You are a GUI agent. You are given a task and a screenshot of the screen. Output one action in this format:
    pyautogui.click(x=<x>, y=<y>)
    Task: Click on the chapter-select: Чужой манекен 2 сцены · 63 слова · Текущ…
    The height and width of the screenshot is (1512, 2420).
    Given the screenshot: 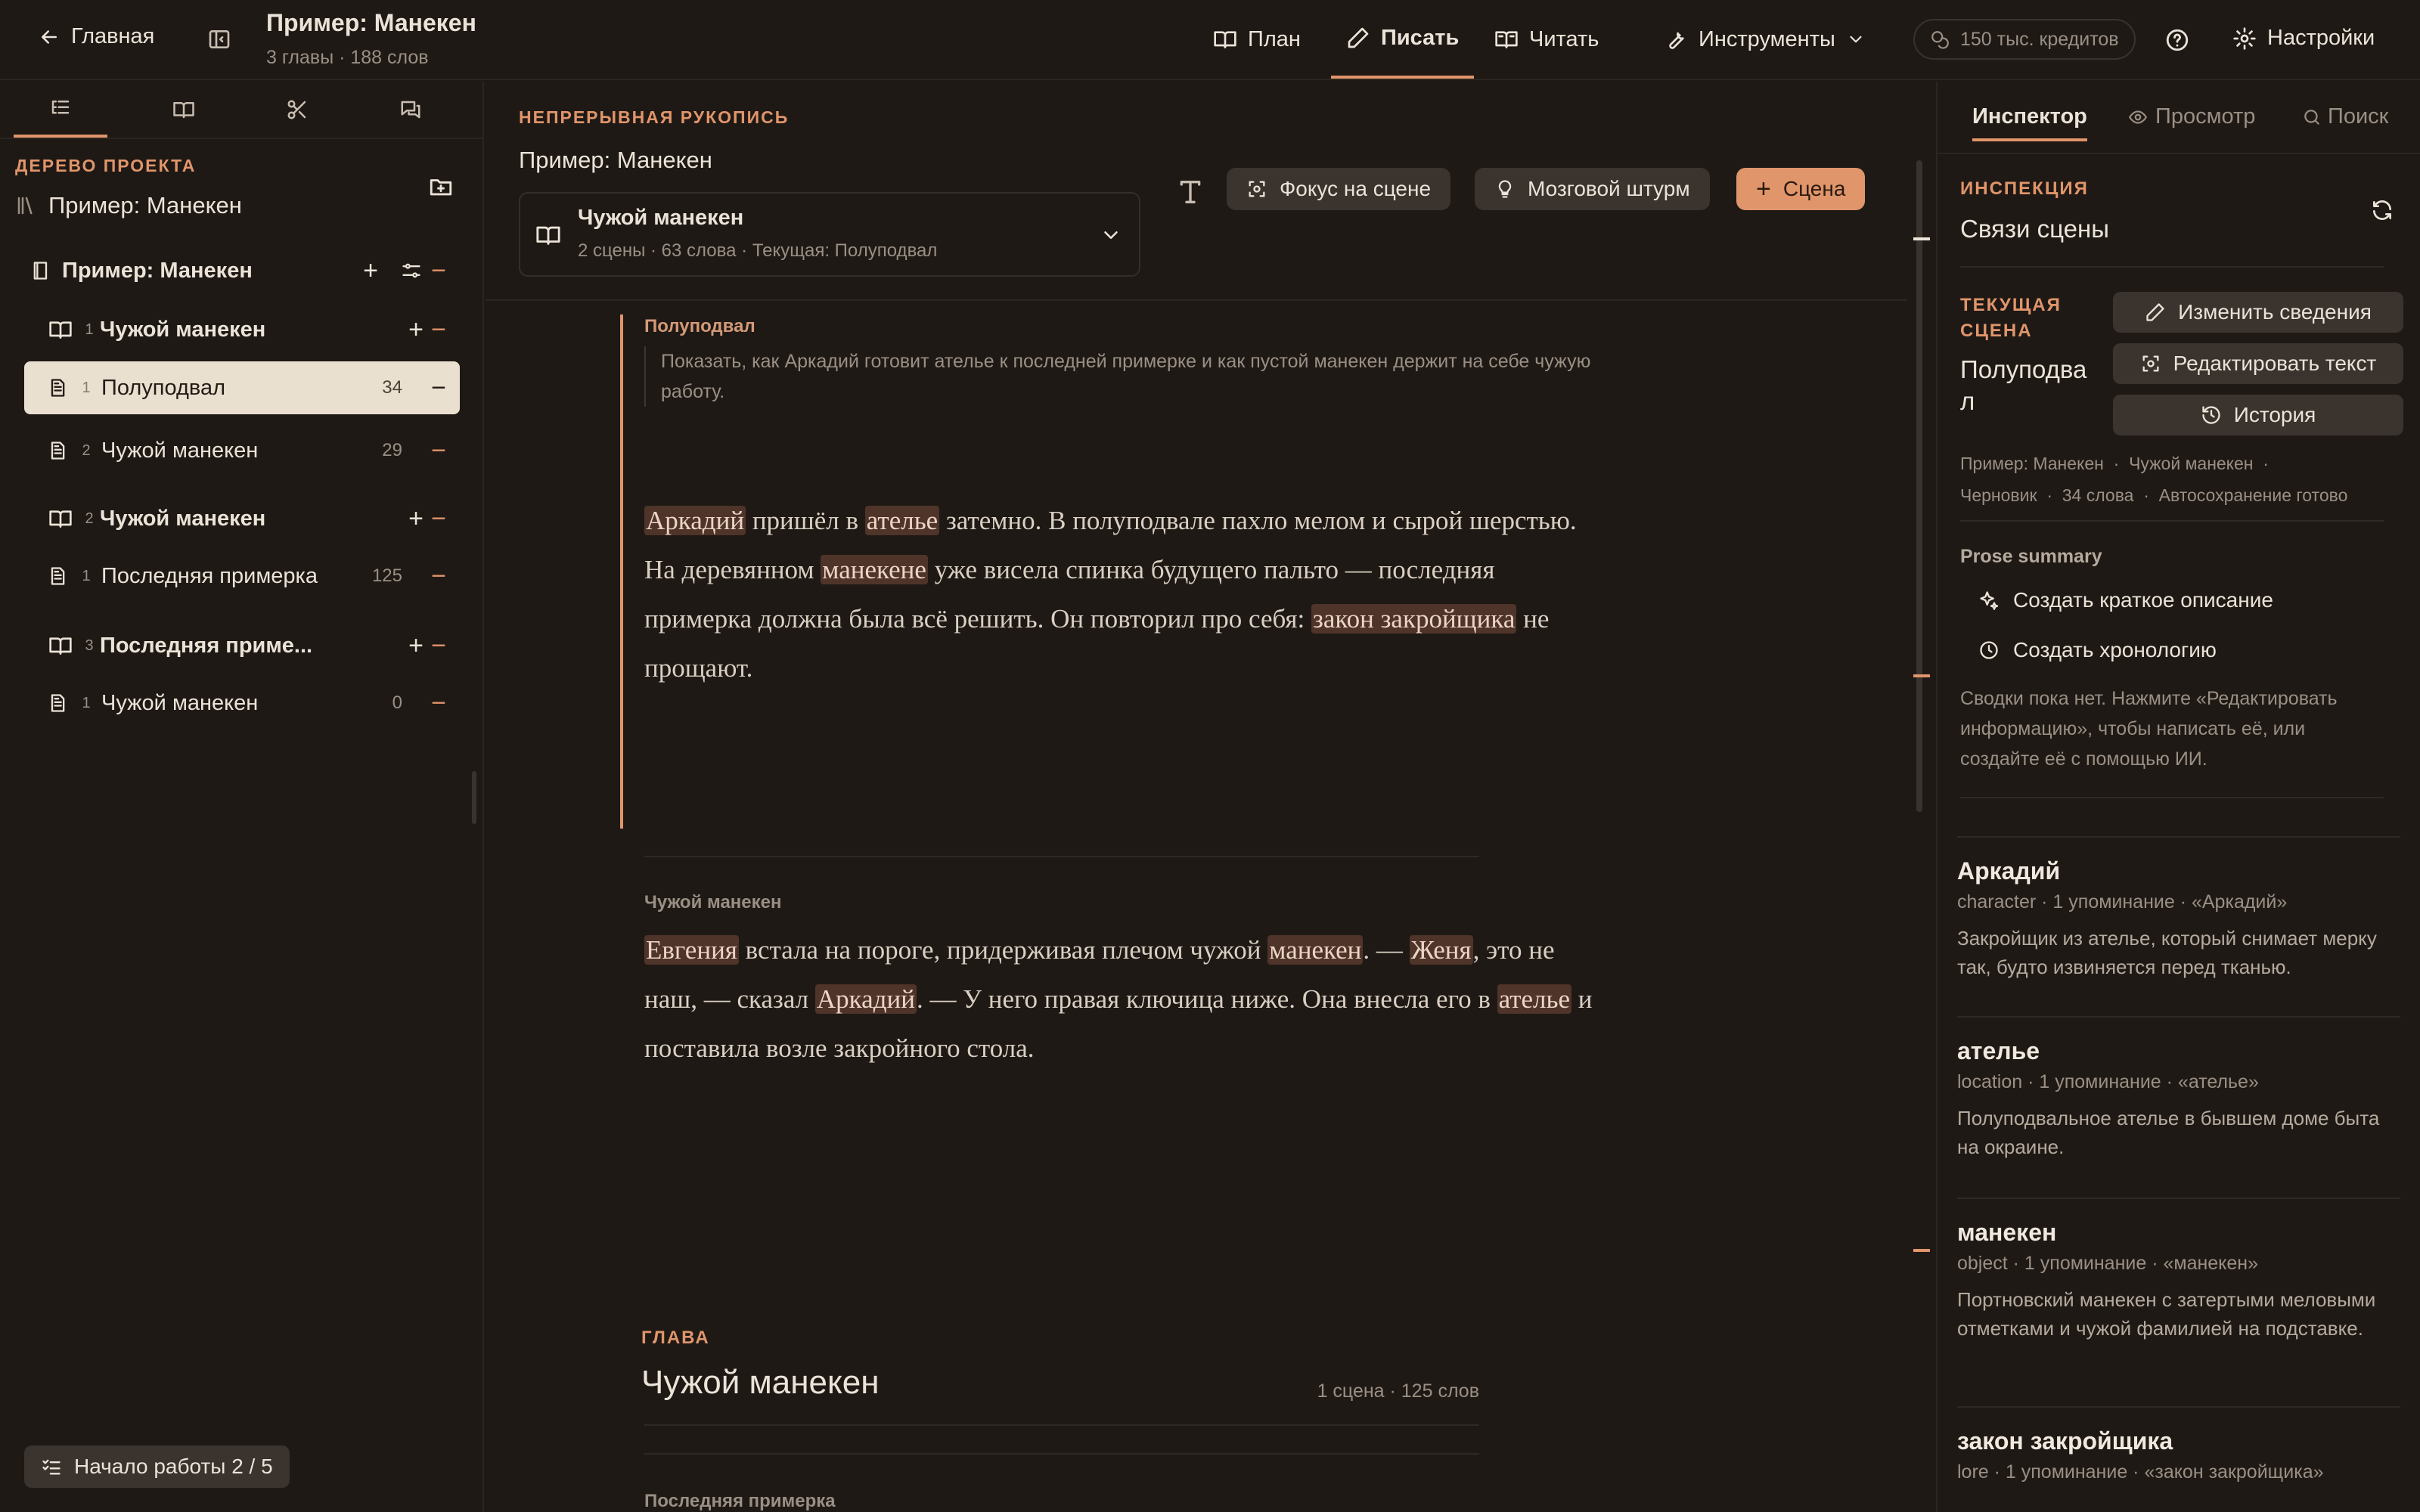 What is the action you would take?
    pyautogui.click(x=829, y=235)
    